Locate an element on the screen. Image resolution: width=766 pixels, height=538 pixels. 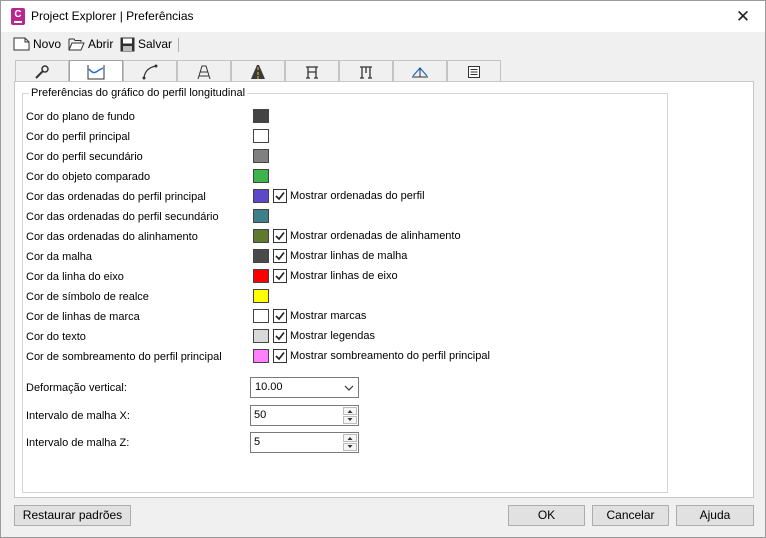
structure-alt-icon is located at coordinates (366, 72).